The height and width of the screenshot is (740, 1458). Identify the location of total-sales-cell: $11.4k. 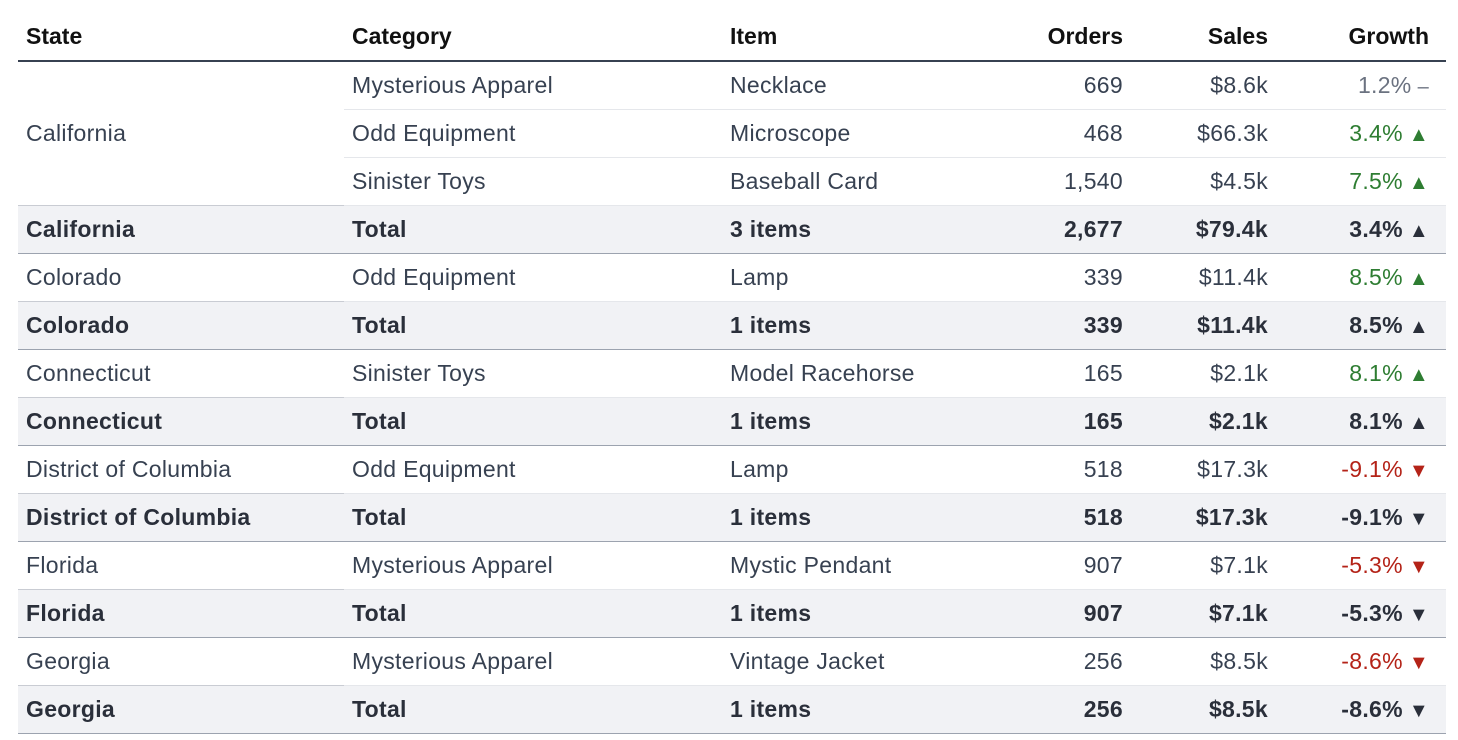
(1212, 325).